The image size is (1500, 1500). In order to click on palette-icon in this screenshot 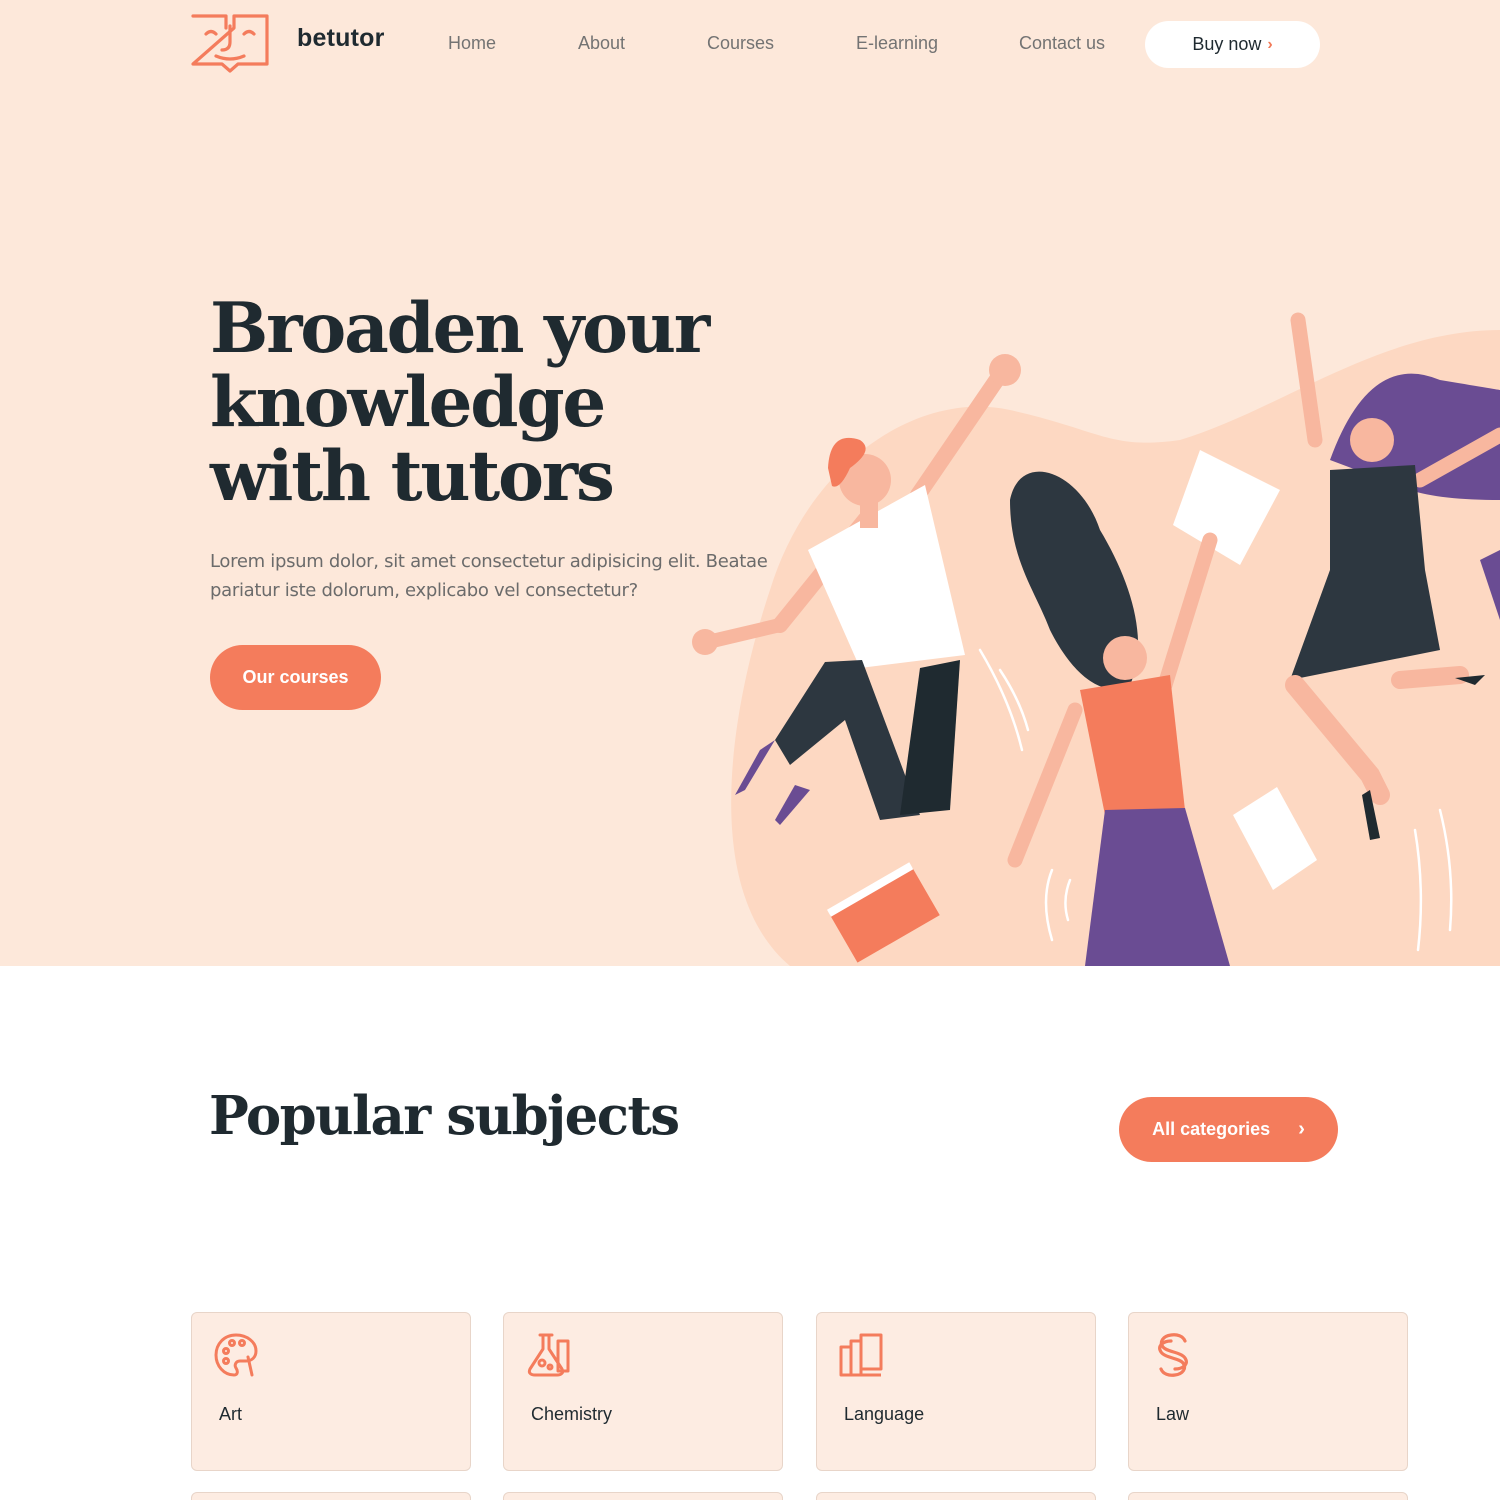, I will do `click(236, 1355)`.